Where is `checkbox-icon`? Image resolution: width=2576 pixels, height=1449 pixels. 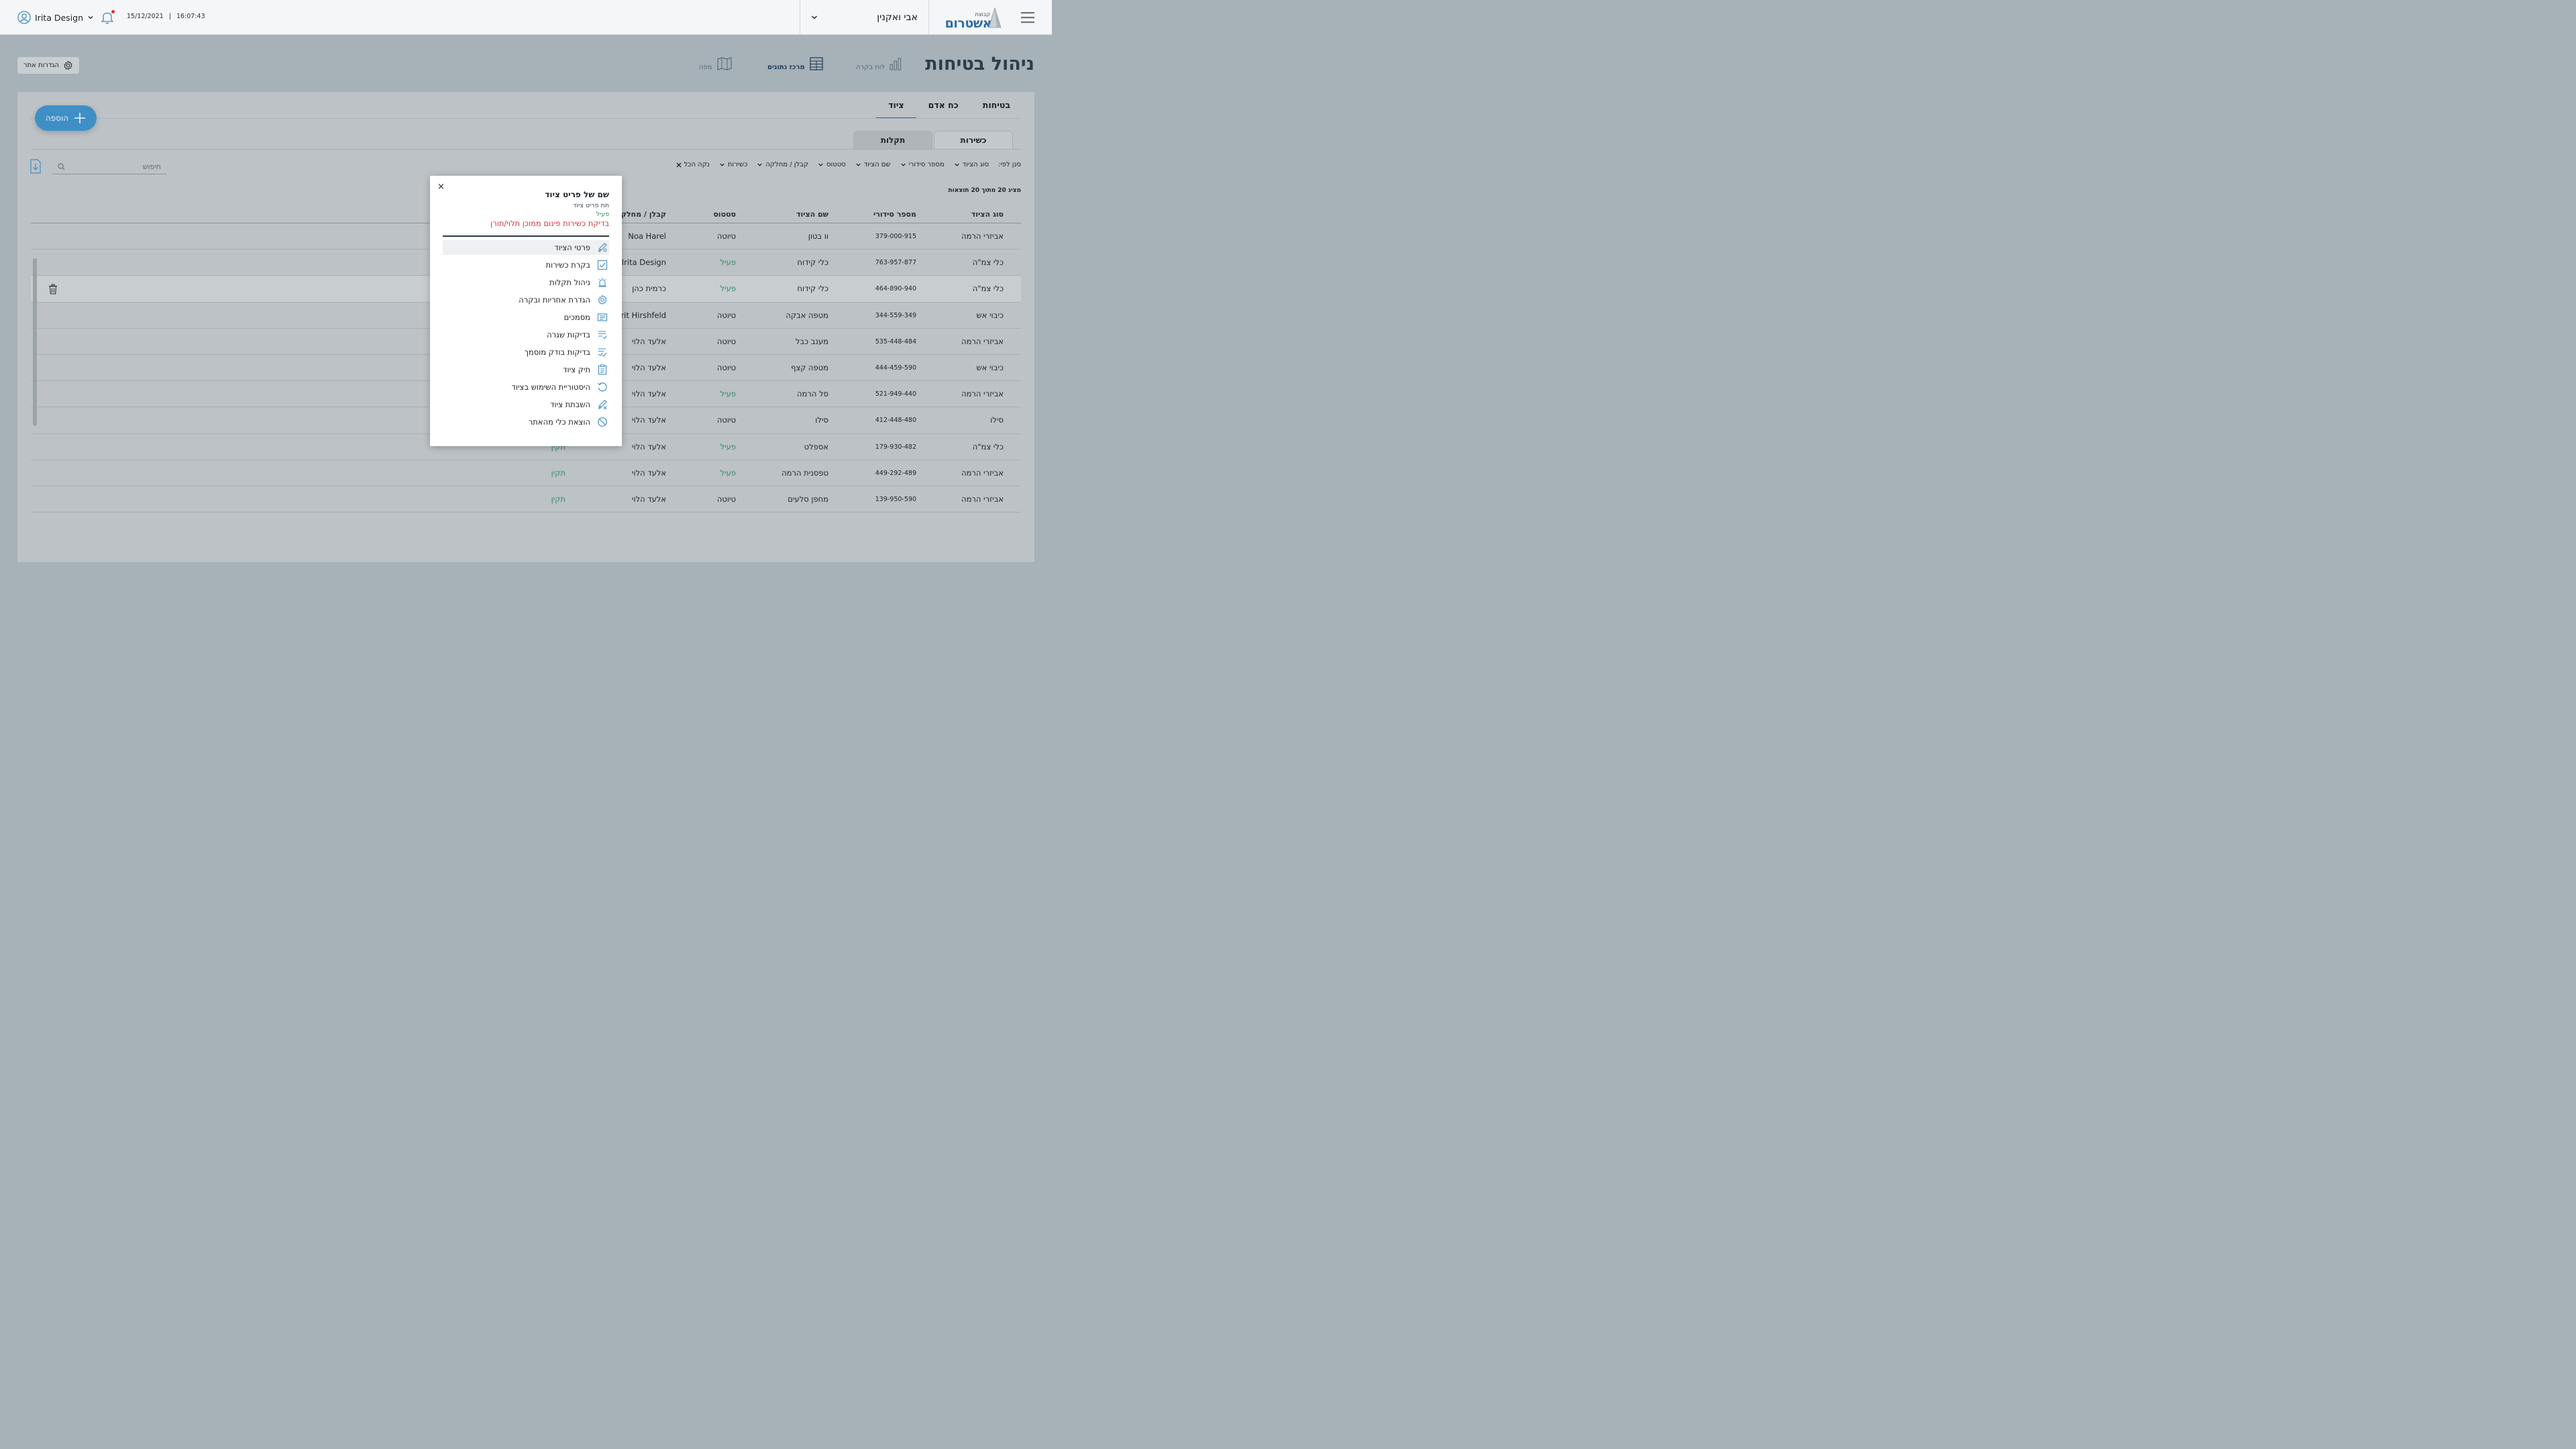
checkbox-icon is located at coordinates (602, 265).